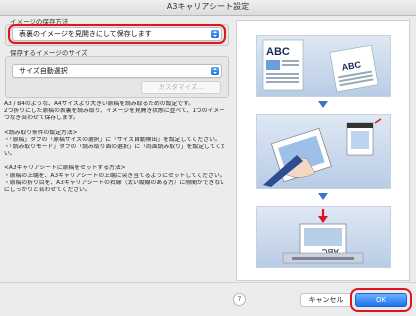  What do you see at coordinates (239, 299) in the screenshot?
I see `help-button: ?` at bounding box center [239, 299].